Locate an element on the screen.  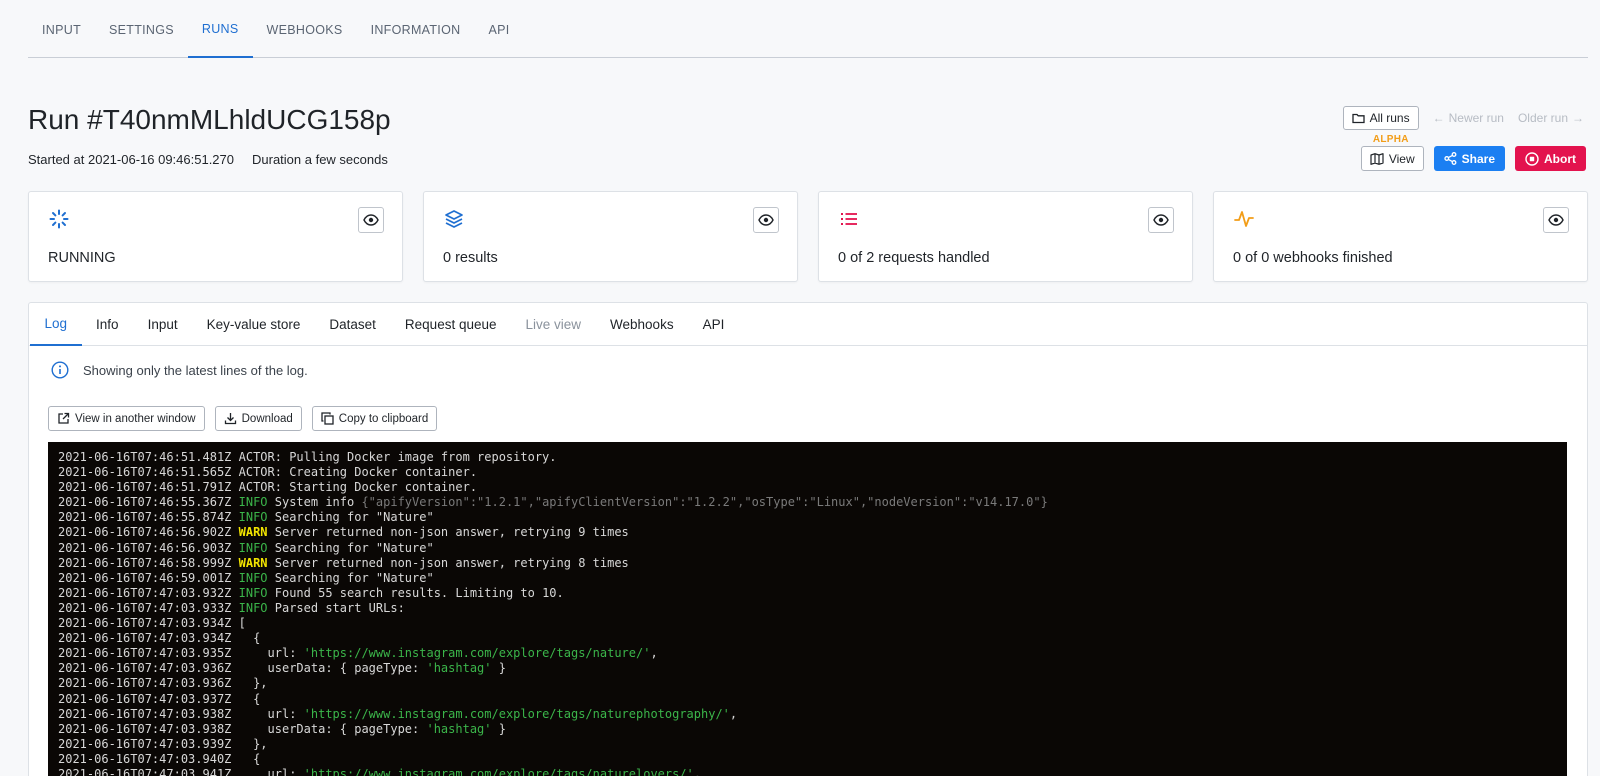
log-timestamp: 2021-06-16T07:46:56.902Z is located at coordinates (145, 532).